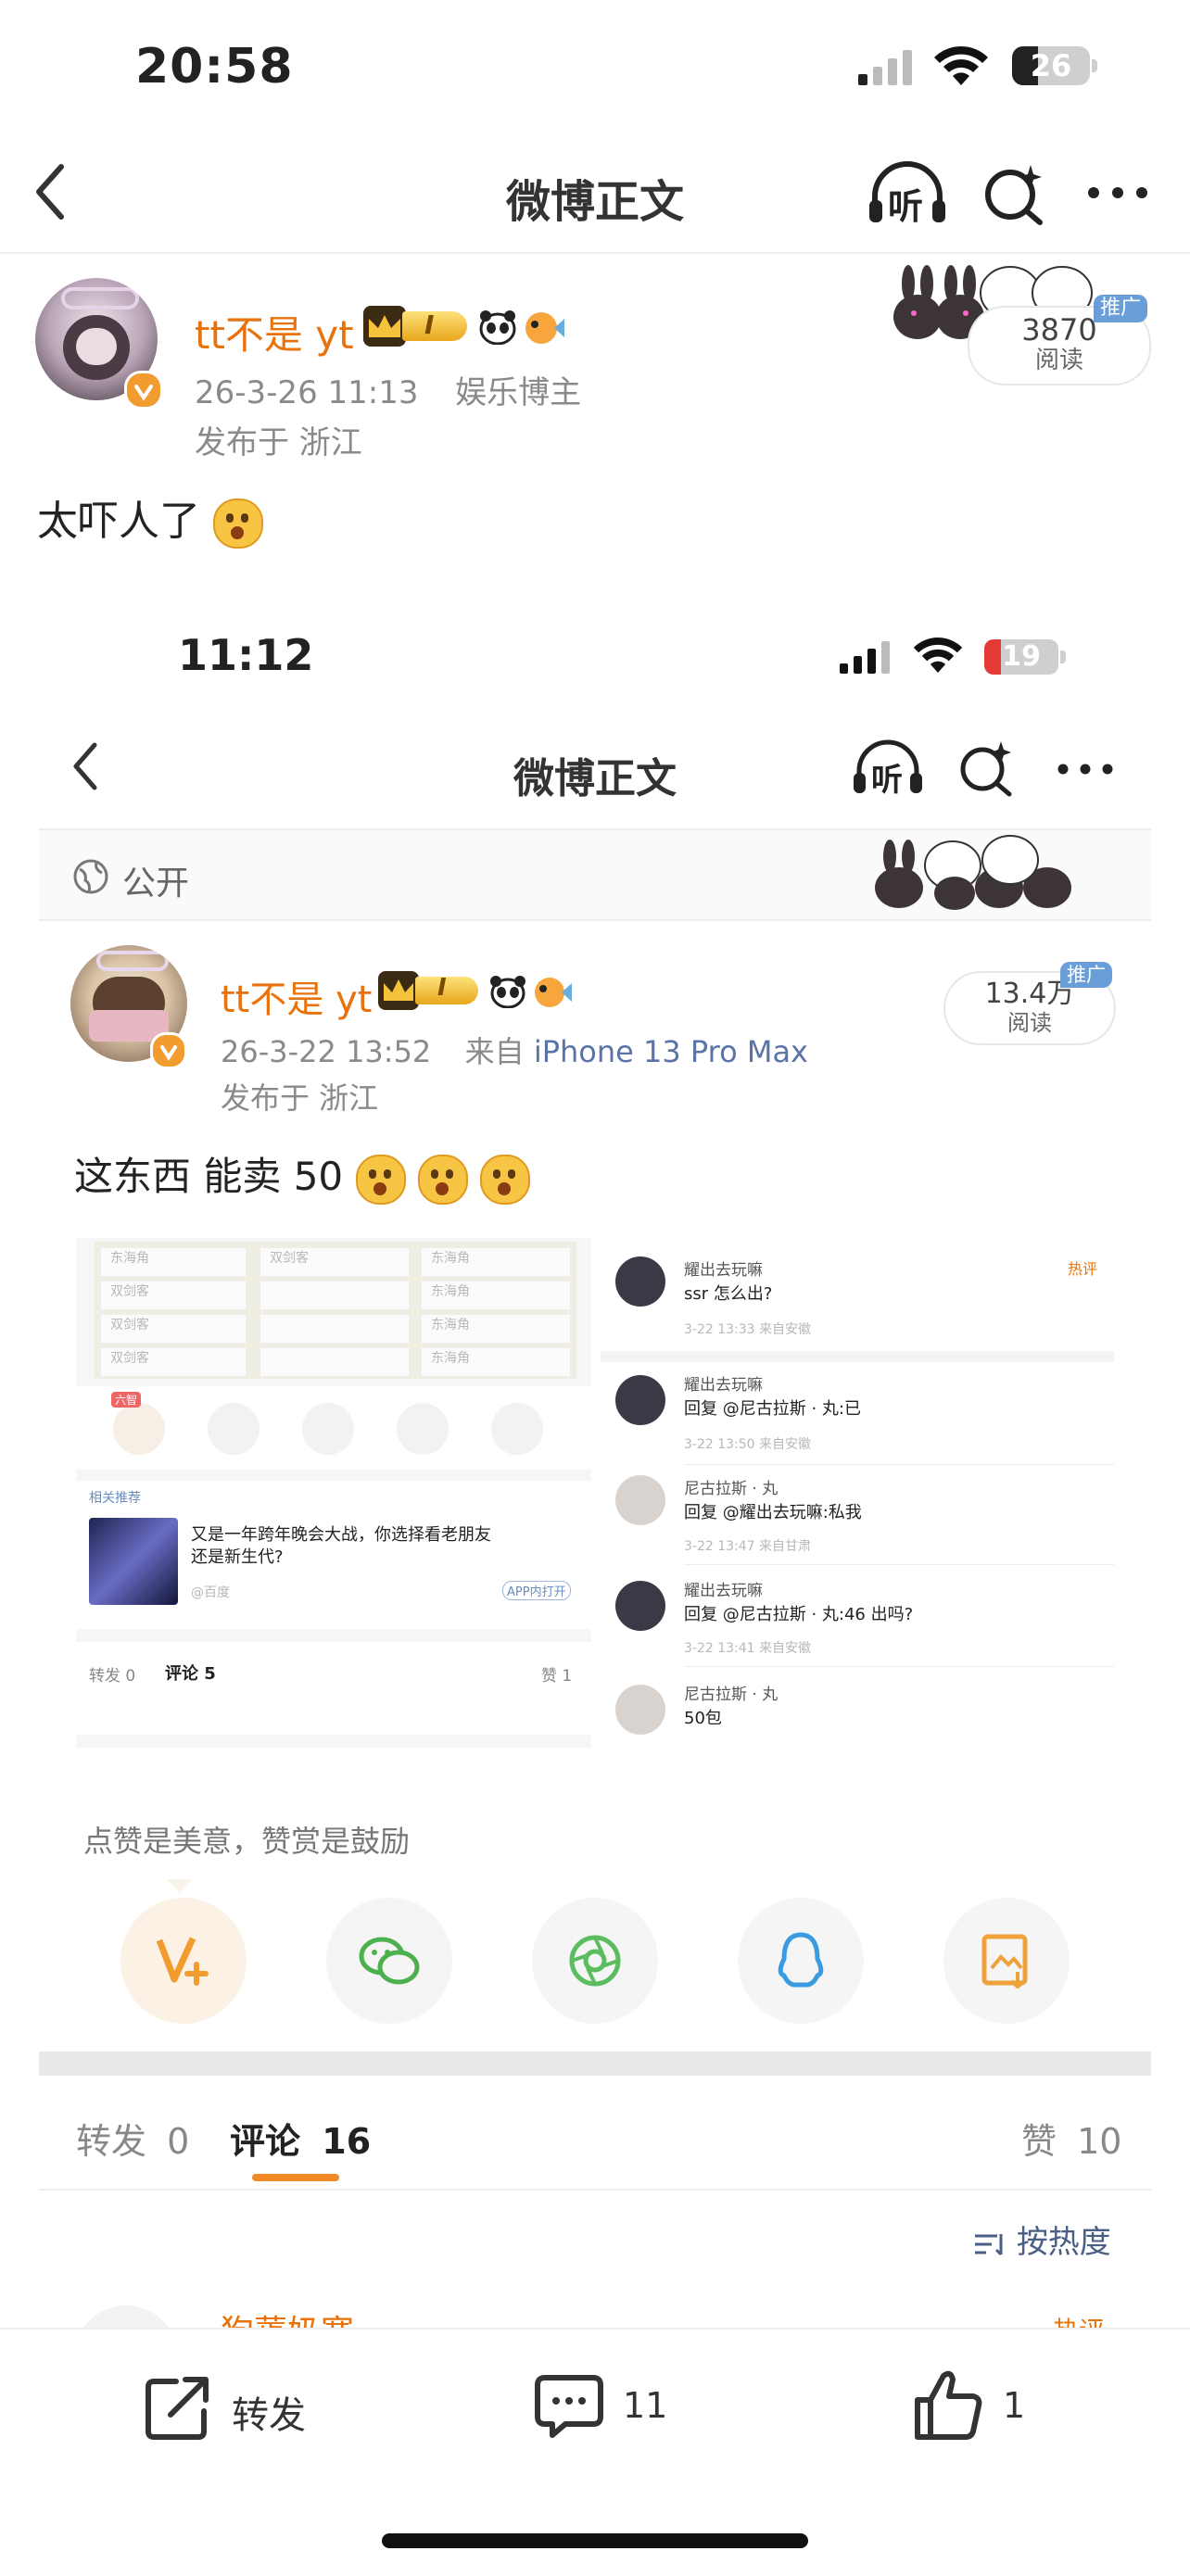  I want to click on username: tt不是 yt, so click(274, 332).